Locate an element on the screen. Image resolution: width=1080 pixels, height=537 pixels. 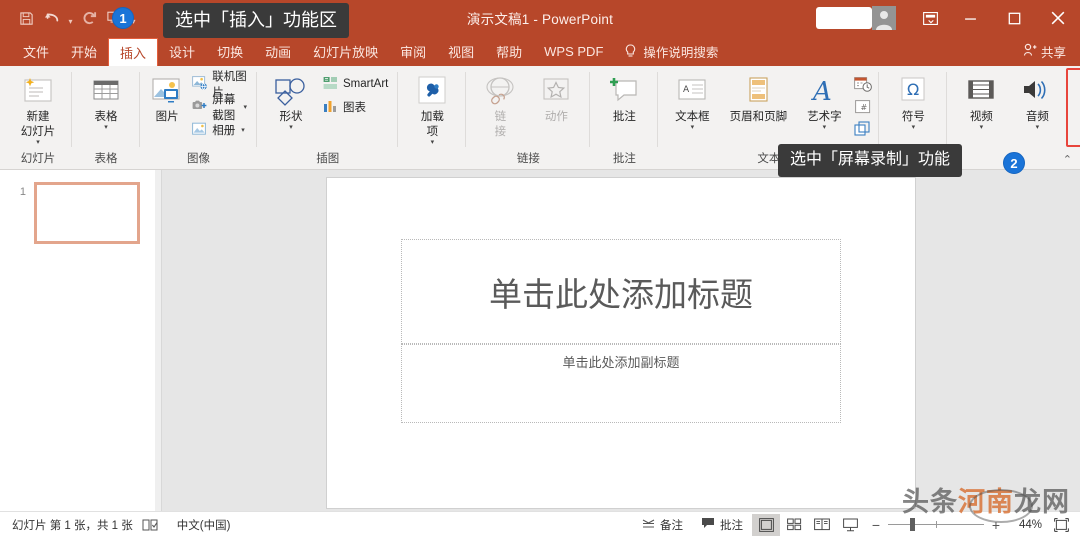
undo-icon is located at coordinates (52, 18).